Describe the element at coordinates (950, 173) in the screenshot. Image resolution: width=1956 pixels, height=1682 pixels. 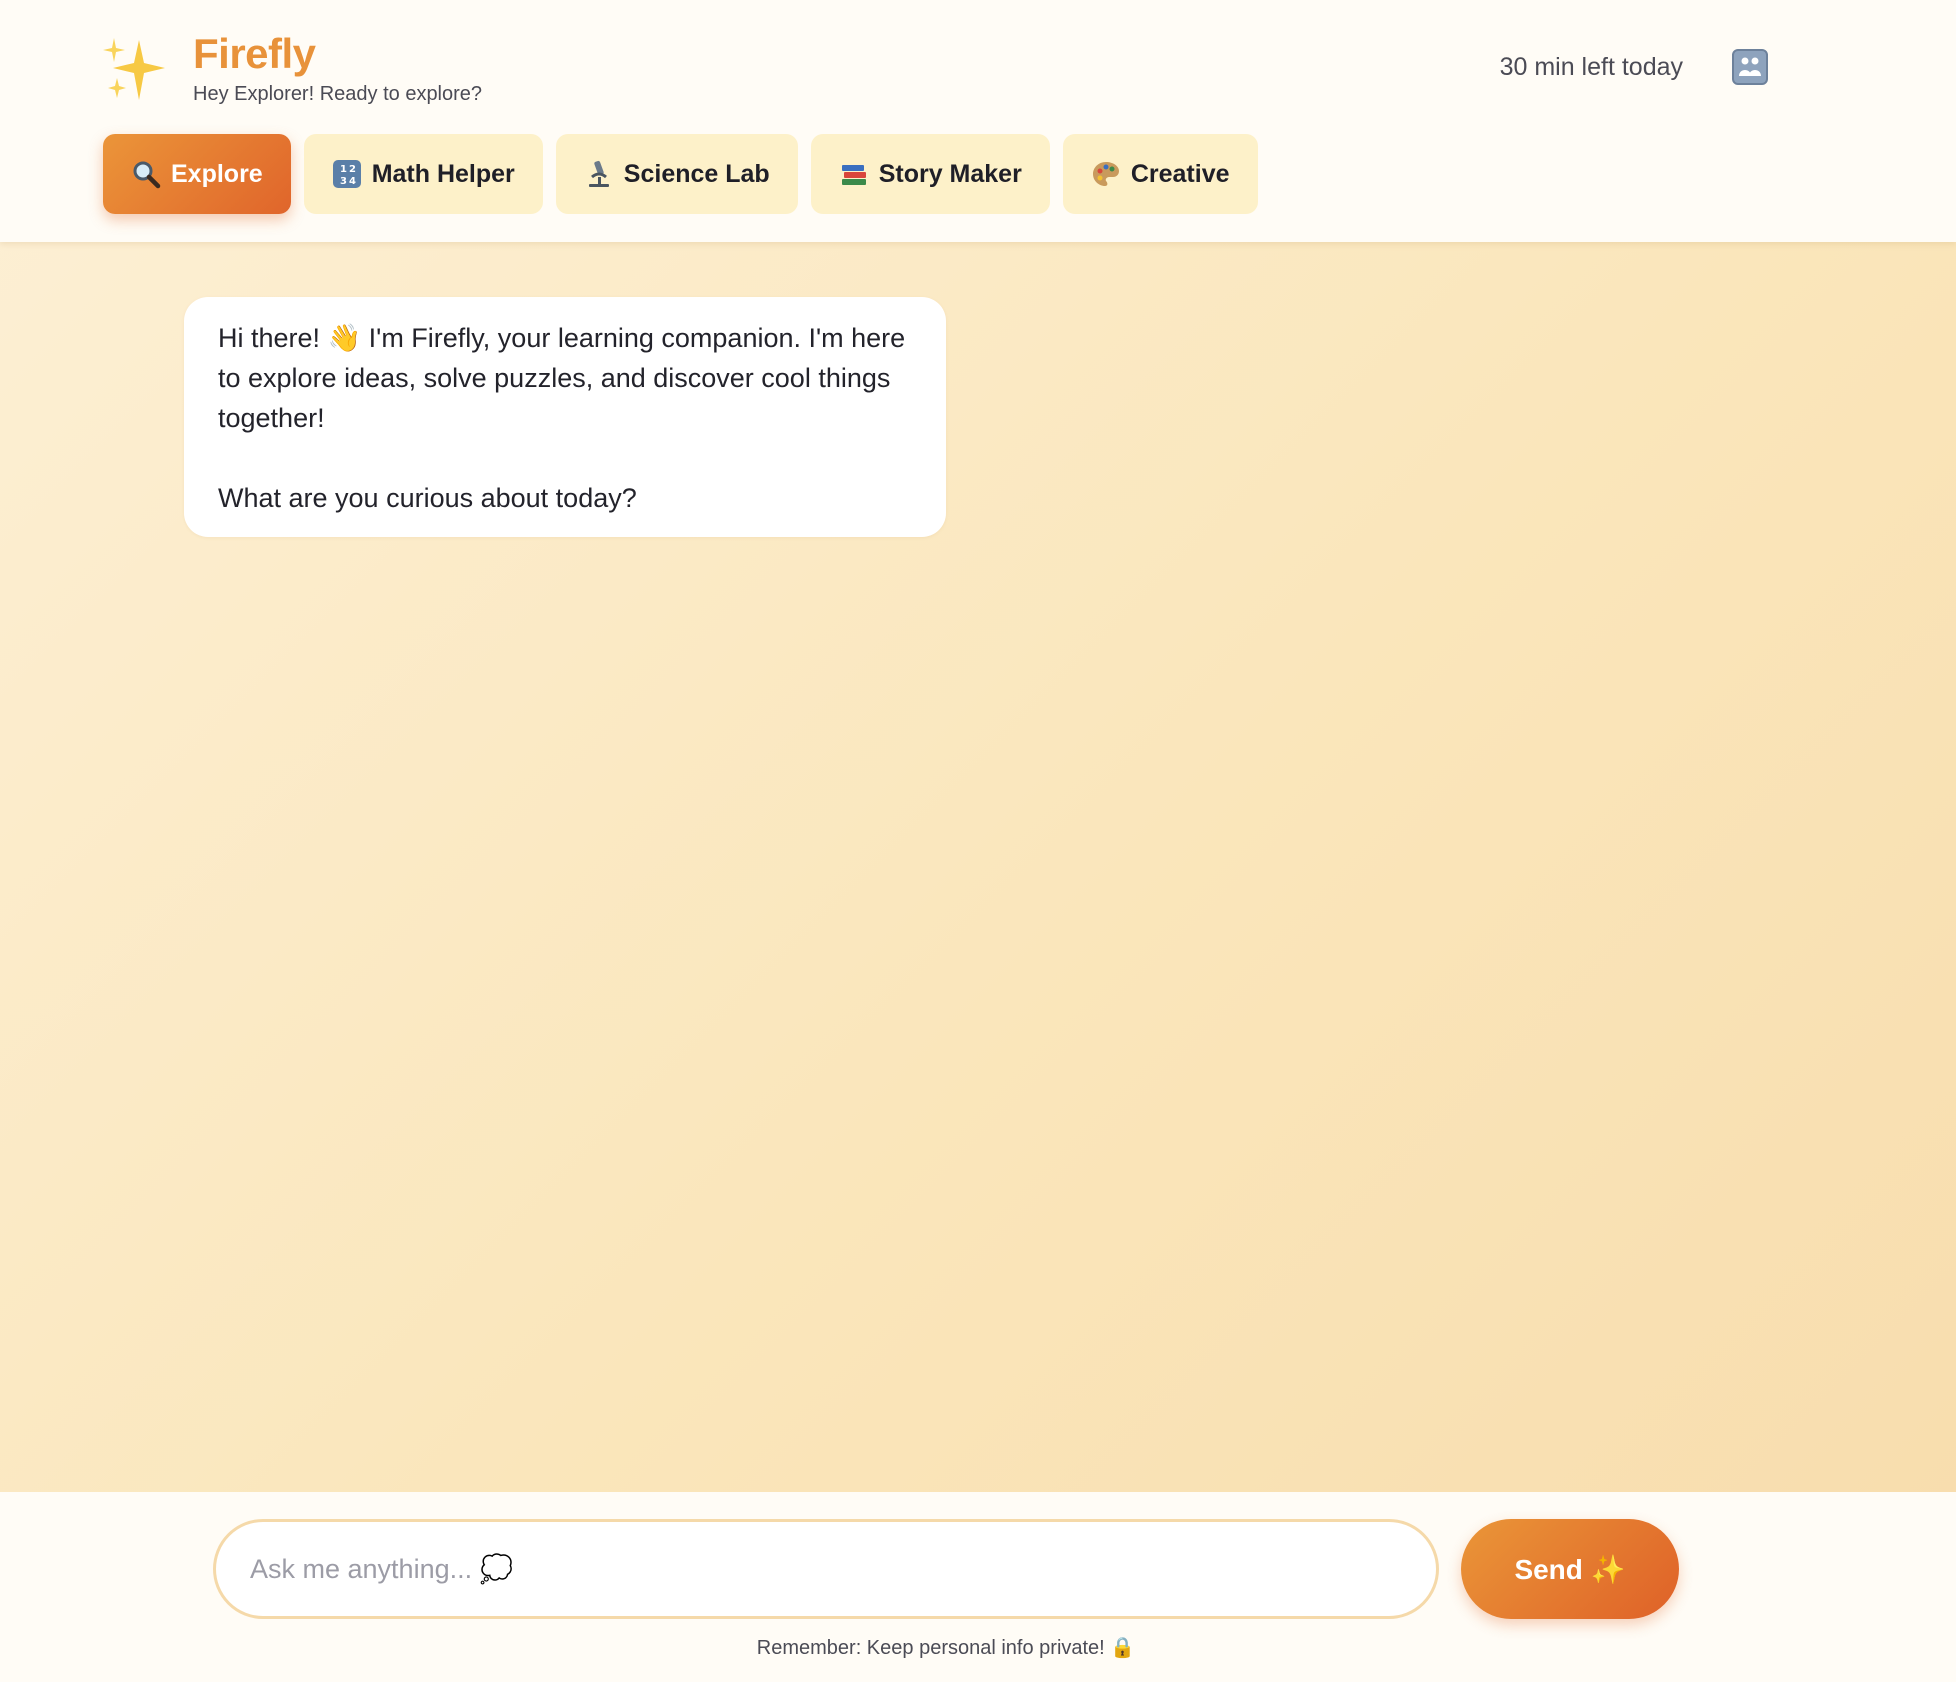
I see `tab-label: Story Maker` at that location.